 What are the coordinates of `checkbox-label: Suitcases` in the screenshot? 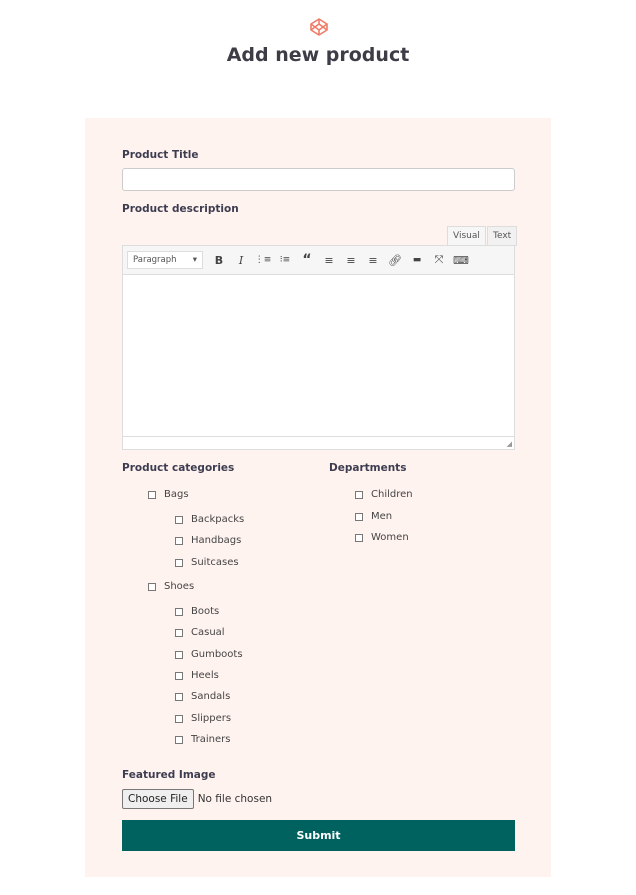 It's located at (215, 562).